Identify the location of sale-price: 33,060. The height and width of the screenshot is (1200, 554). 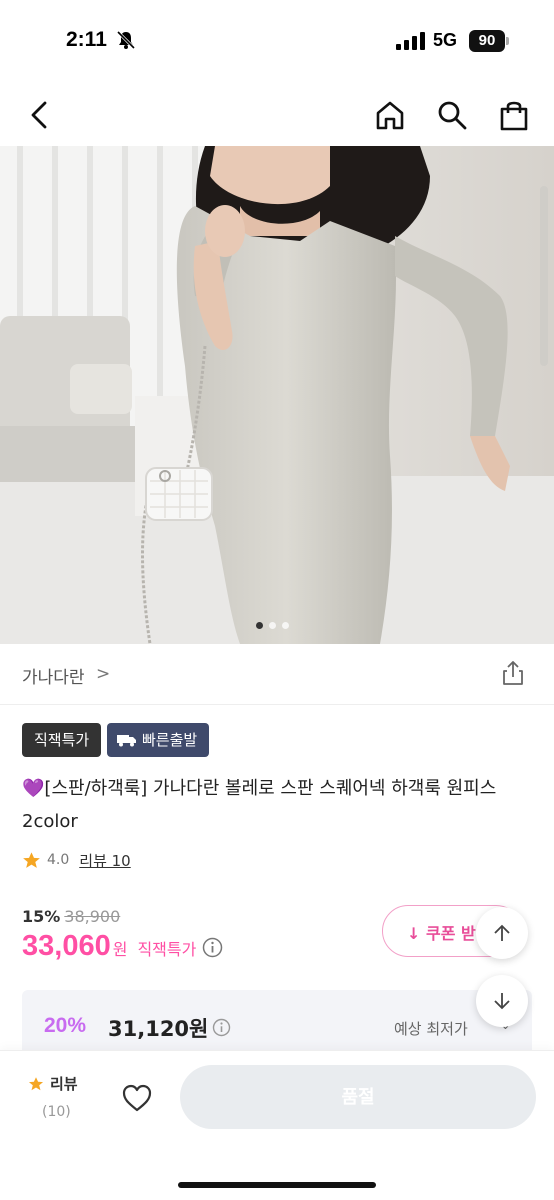
(66, 946).